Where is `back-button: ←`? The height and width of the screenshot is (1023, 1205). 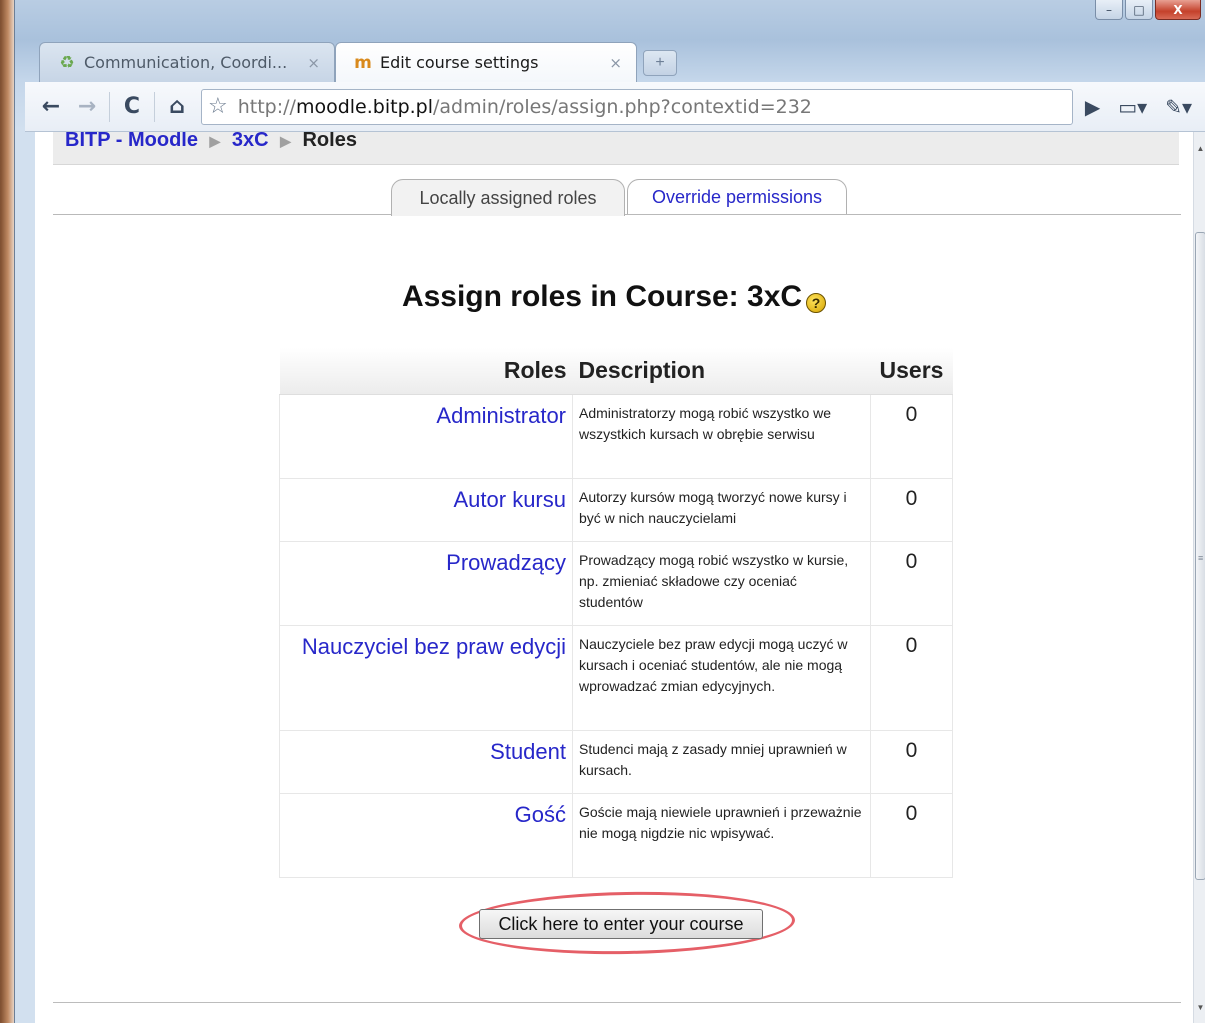
back-button: ← is located at coordinates (51, 107).